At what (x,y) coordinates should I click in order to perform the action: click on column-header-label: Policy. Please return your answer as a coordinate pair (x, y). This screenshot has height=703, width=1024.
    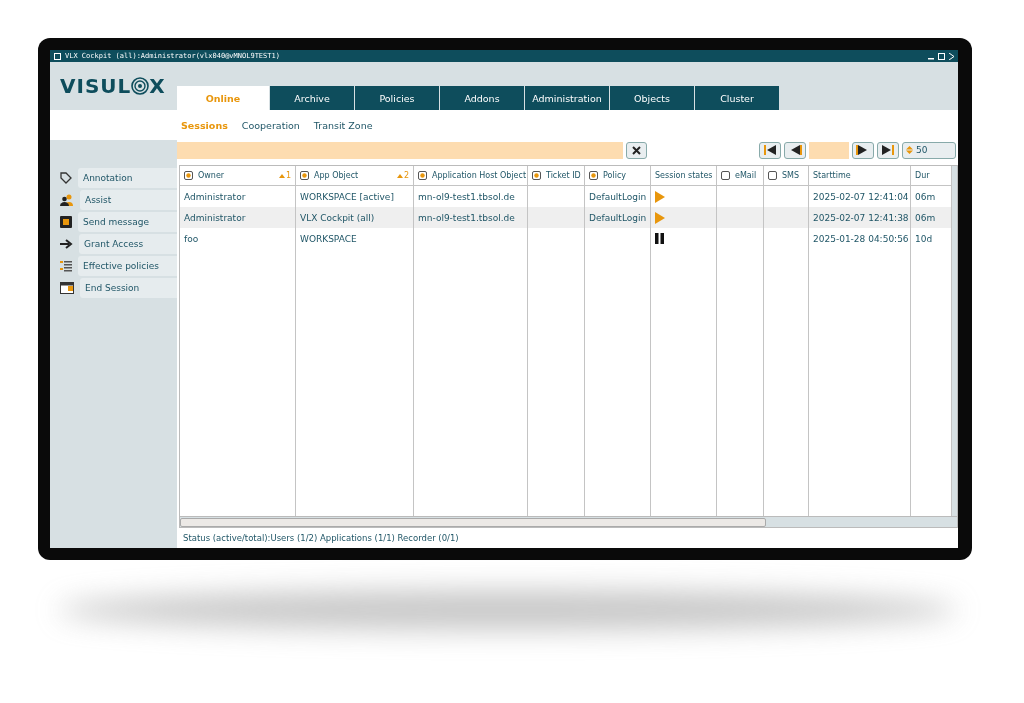
    Looking at the image, I should click on (615, 175).